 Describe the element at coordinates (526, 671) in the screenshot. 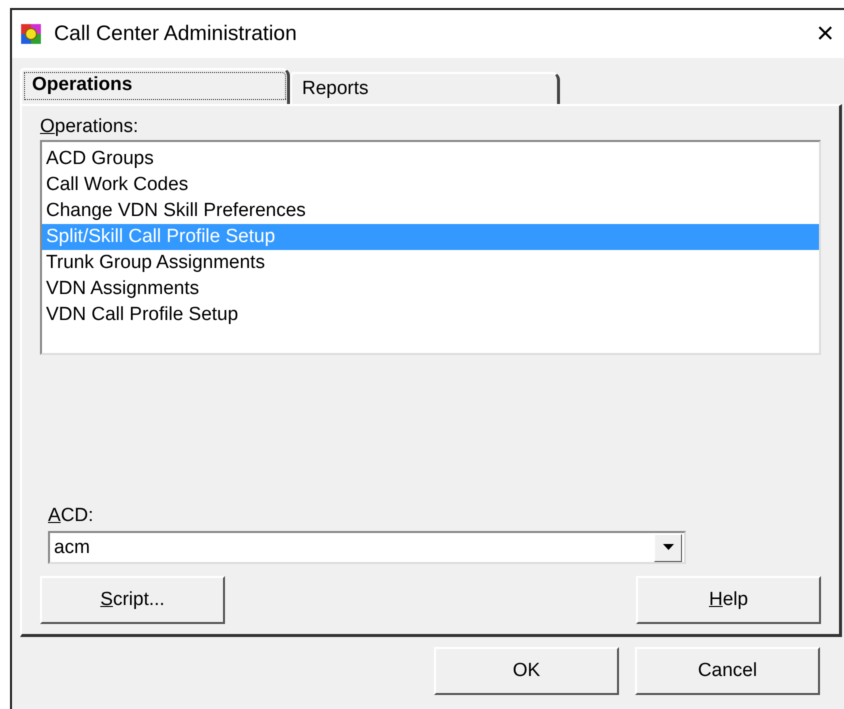

I see `dialog-button: OK` at that location.